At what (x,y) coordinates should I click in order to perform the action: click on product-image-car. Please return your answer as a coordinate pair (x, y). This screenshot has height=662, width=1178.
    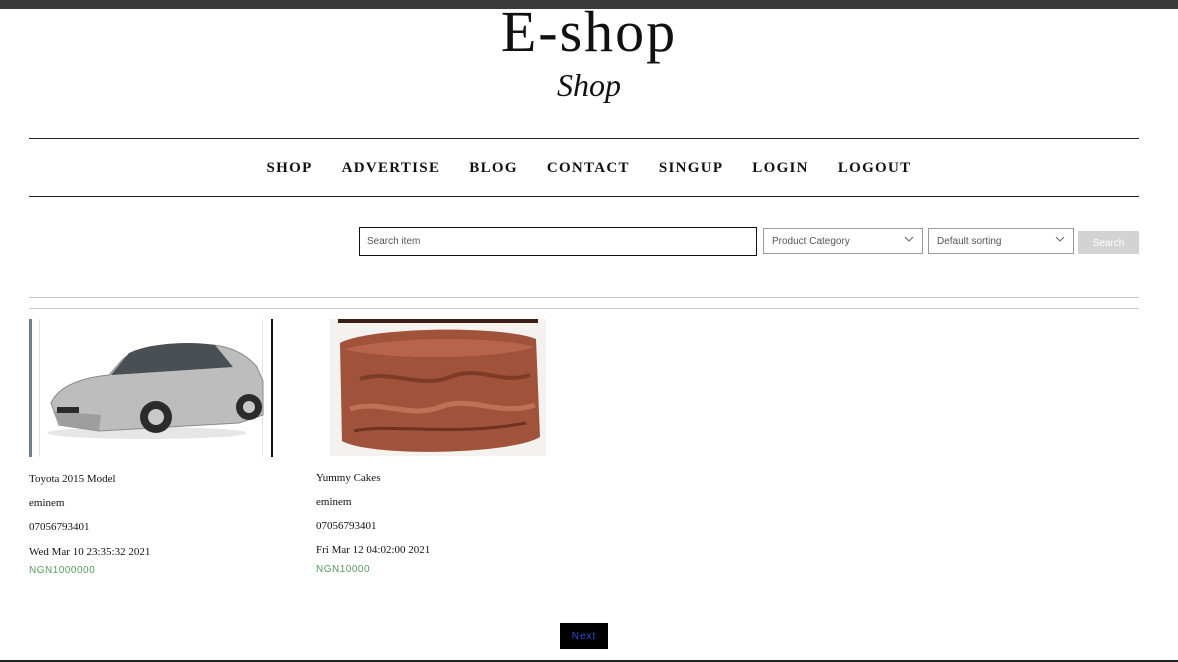
    Looking at the image, I should click on (151, 388).